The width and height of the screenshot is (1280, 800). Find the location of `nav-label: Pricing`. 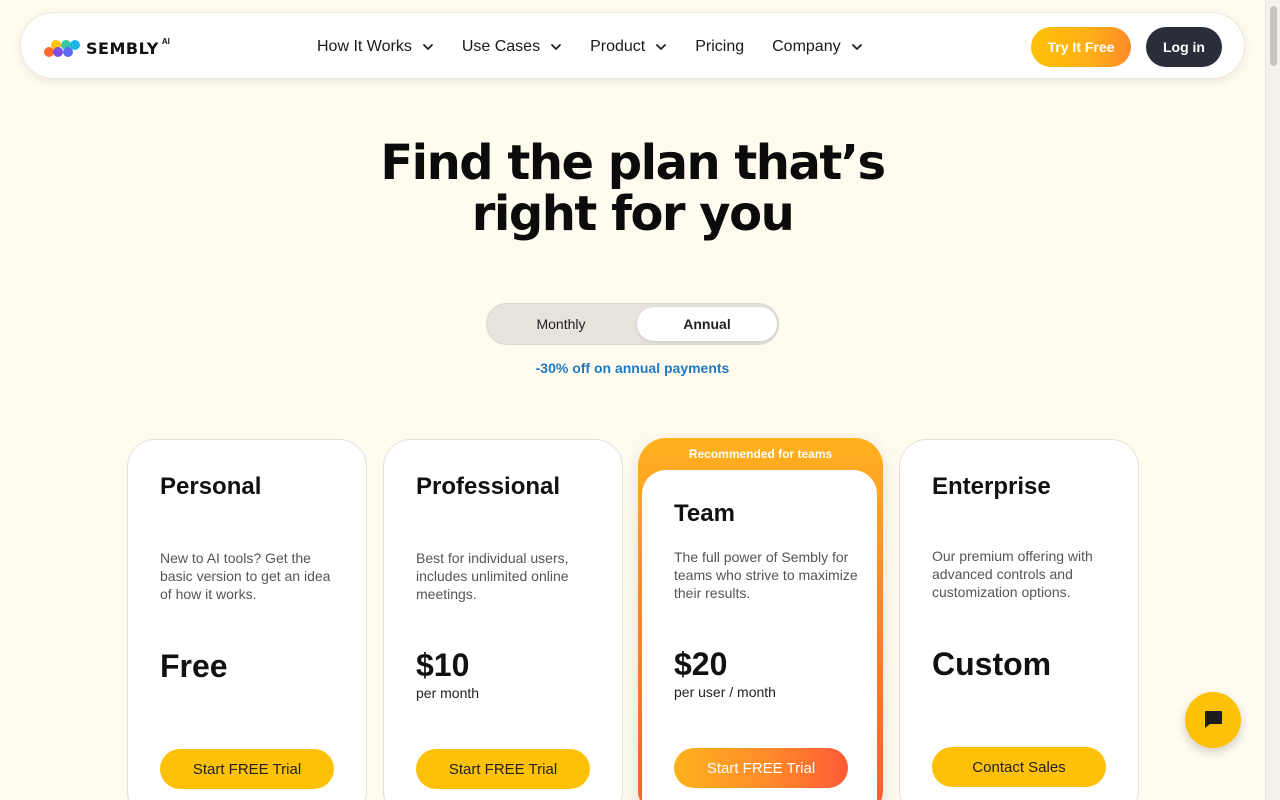

nav-label: Pricing is located at coordinates (720, 46).